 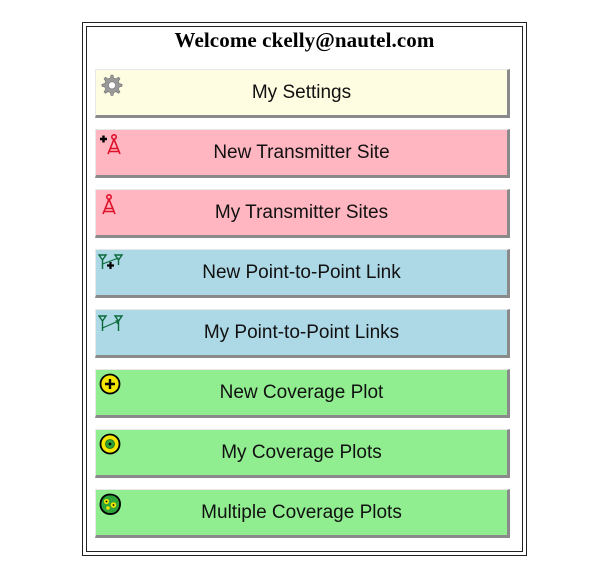 What do you see at coordinates (111, 205) in the screenshot?
I see `transmitter-icon` at bounding box center [111, 205].